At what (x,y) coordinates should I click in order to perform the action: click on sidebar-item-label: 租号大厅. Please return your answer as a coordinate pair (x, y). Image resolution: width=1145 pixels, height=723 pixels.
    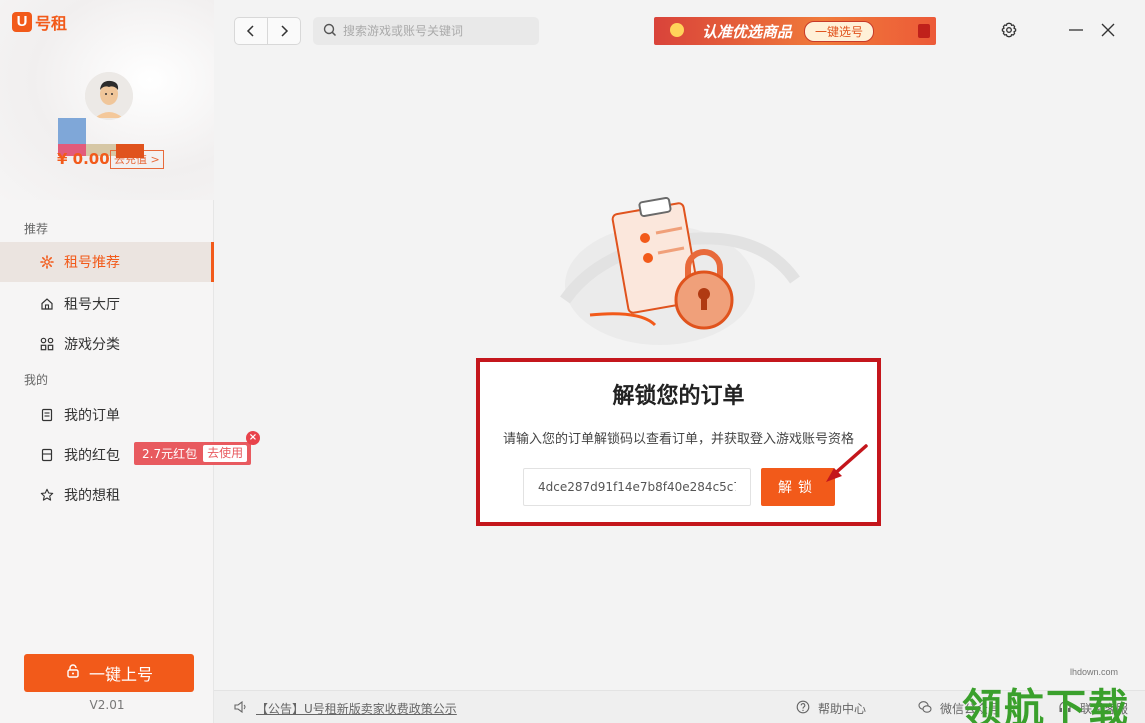
    Looking at the image, I should click on (92, 305).